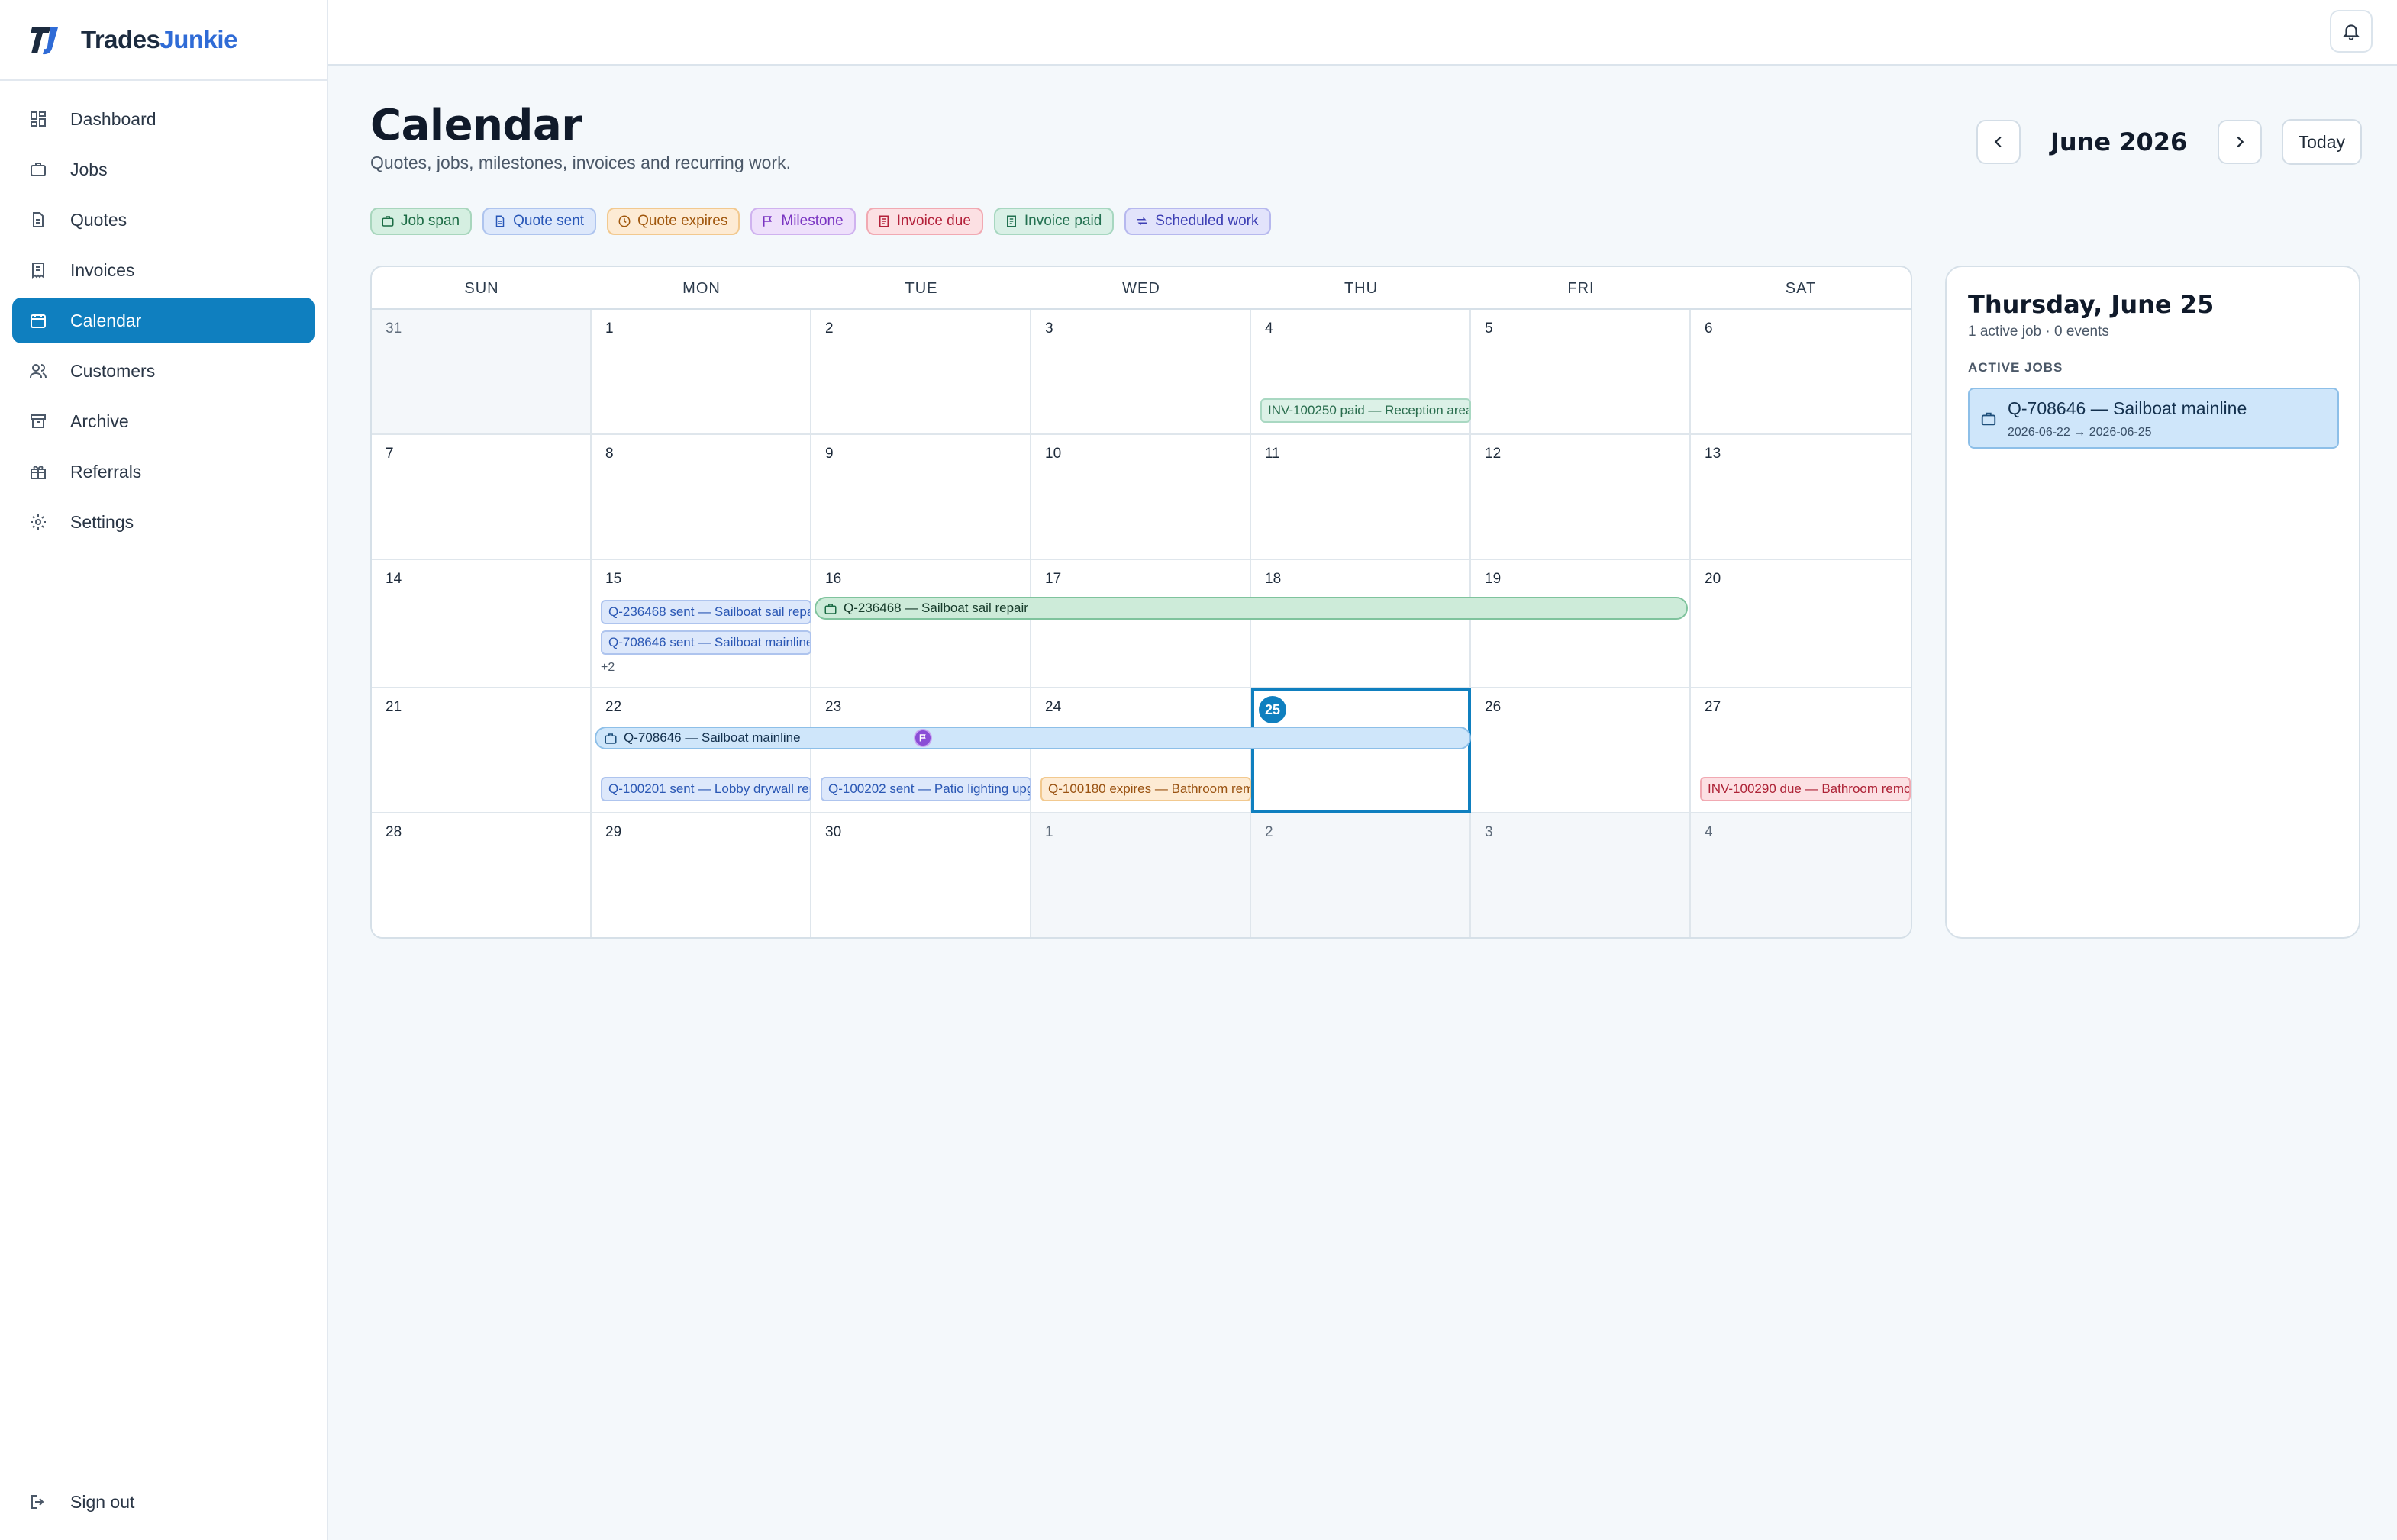  What do you see at coordinates (924, 221) in the screenshot?
I see `legend-invoice-due: Invoice due` at bounding box center [924, 221].